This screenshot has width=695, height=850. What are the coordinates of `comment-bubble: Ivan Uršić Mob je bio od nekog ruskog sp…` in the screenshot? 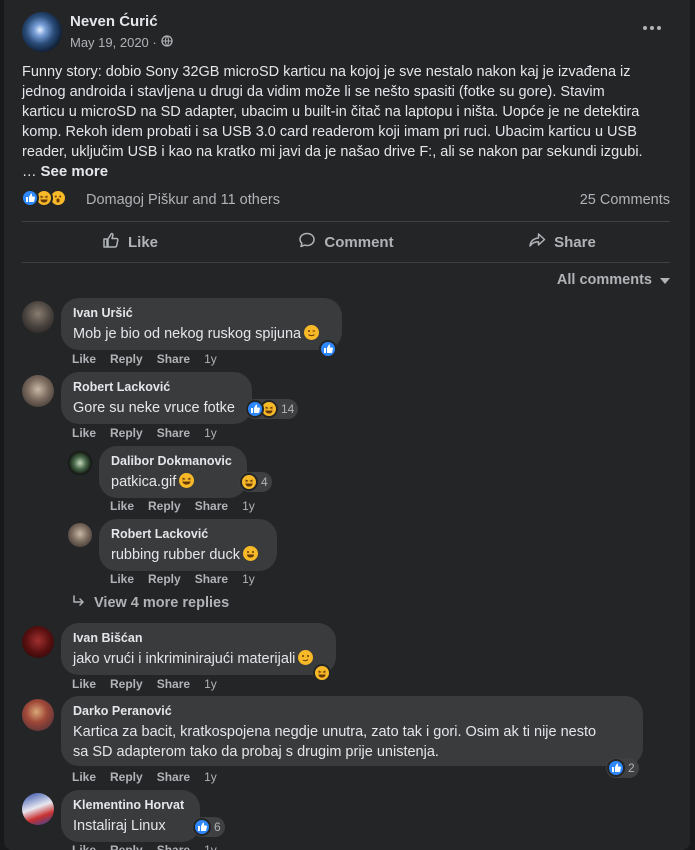 It's located at (201, 324).